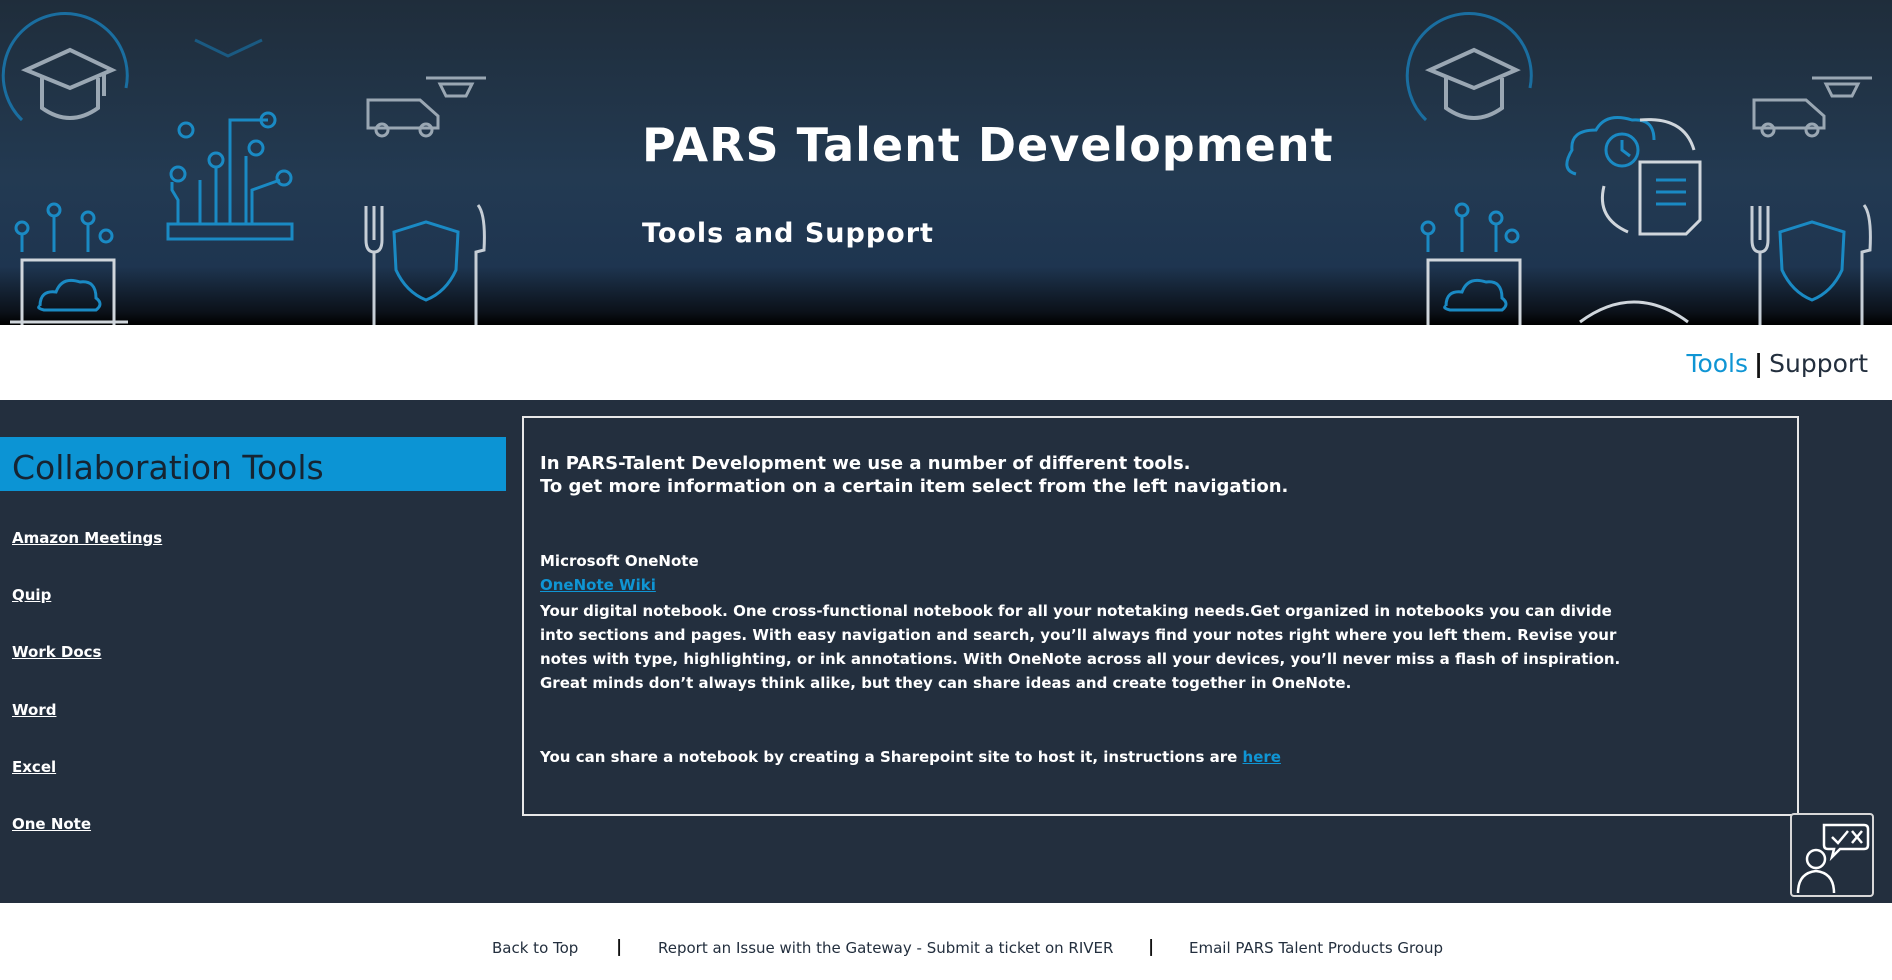 The height and width of the screenshot is (980, 1892). Describe the element at coordinates (1316, 948) in the screenshot. I see `email-group-link: Email PARS Talent Products Group` at that location.